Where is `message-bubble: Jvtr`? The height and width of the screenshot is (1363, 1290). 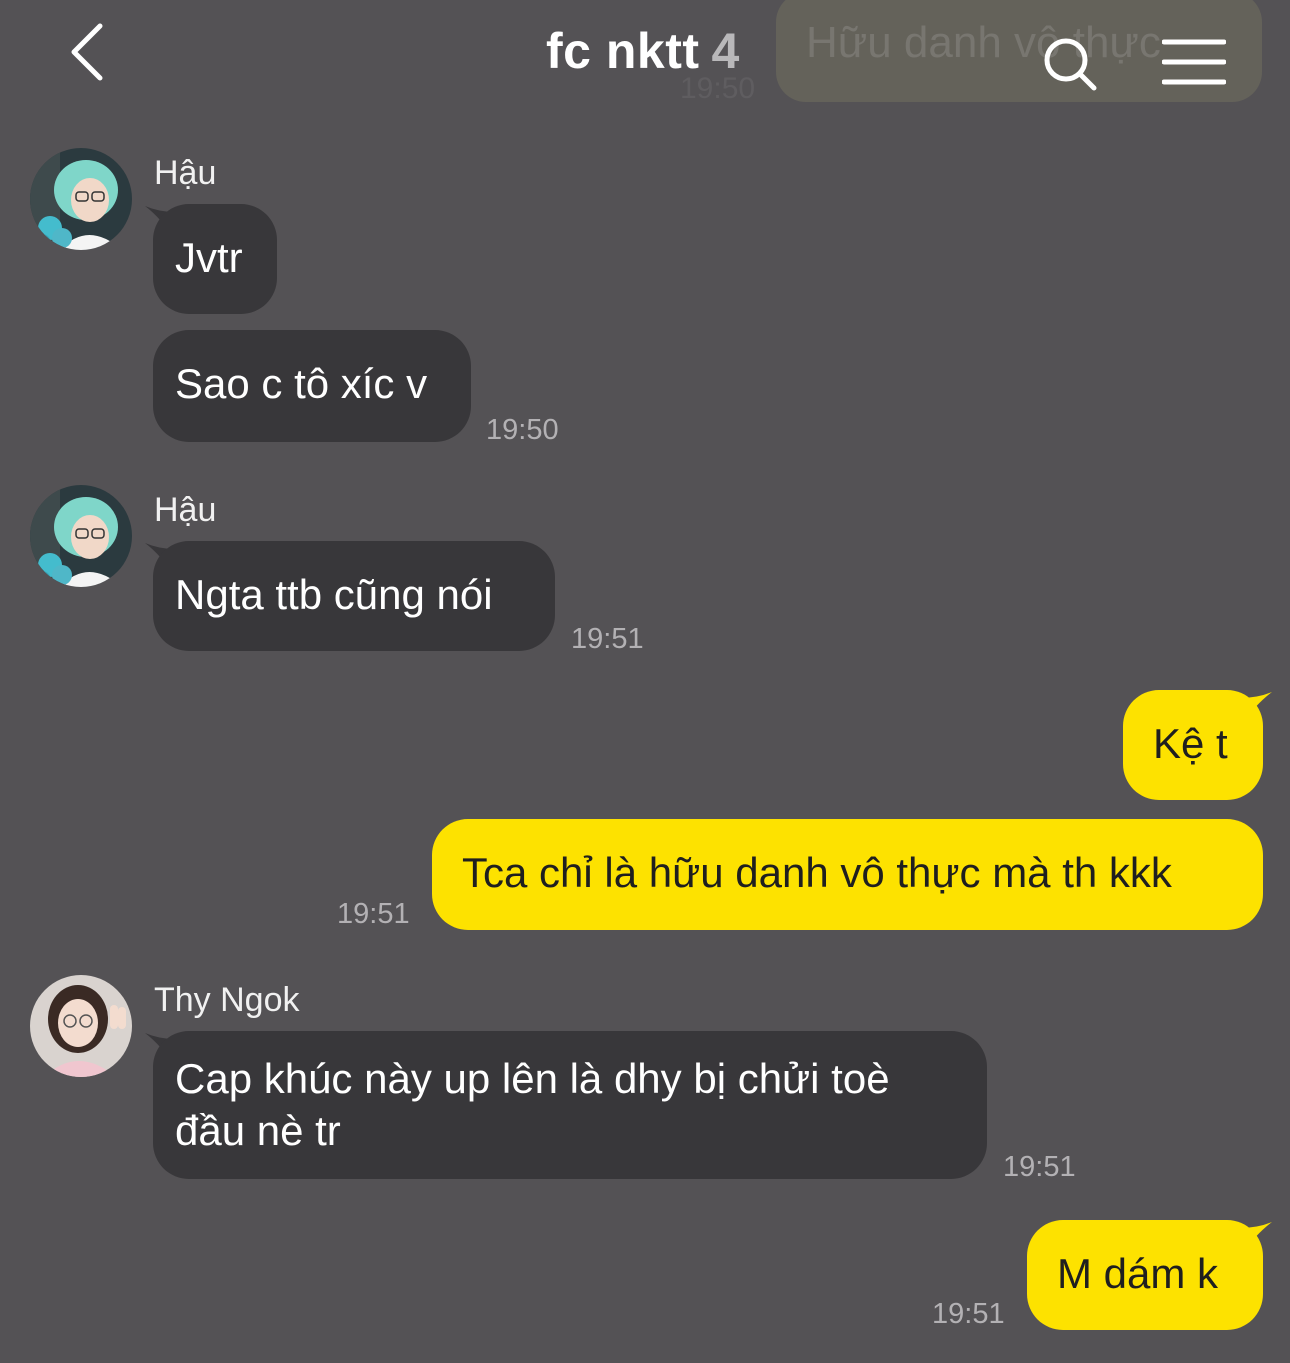
message-bubble: Jvtr is located at coordinates (215, 259).